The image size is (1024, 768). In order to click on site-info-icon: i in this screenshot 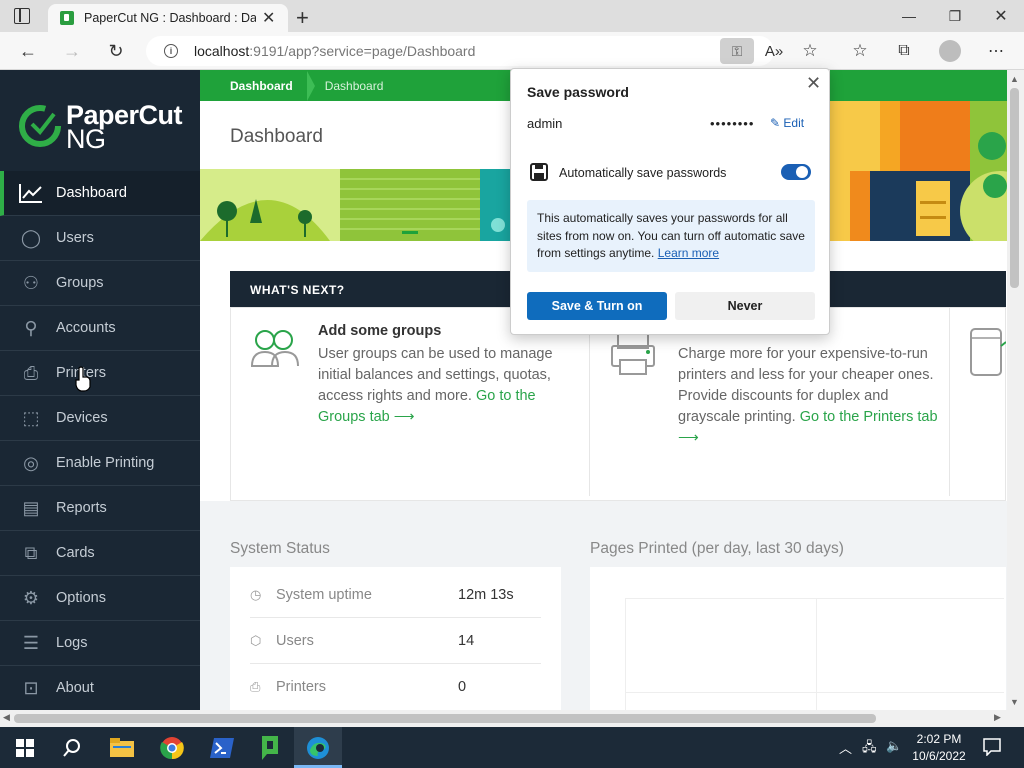, I will do `click(171, 51)`.